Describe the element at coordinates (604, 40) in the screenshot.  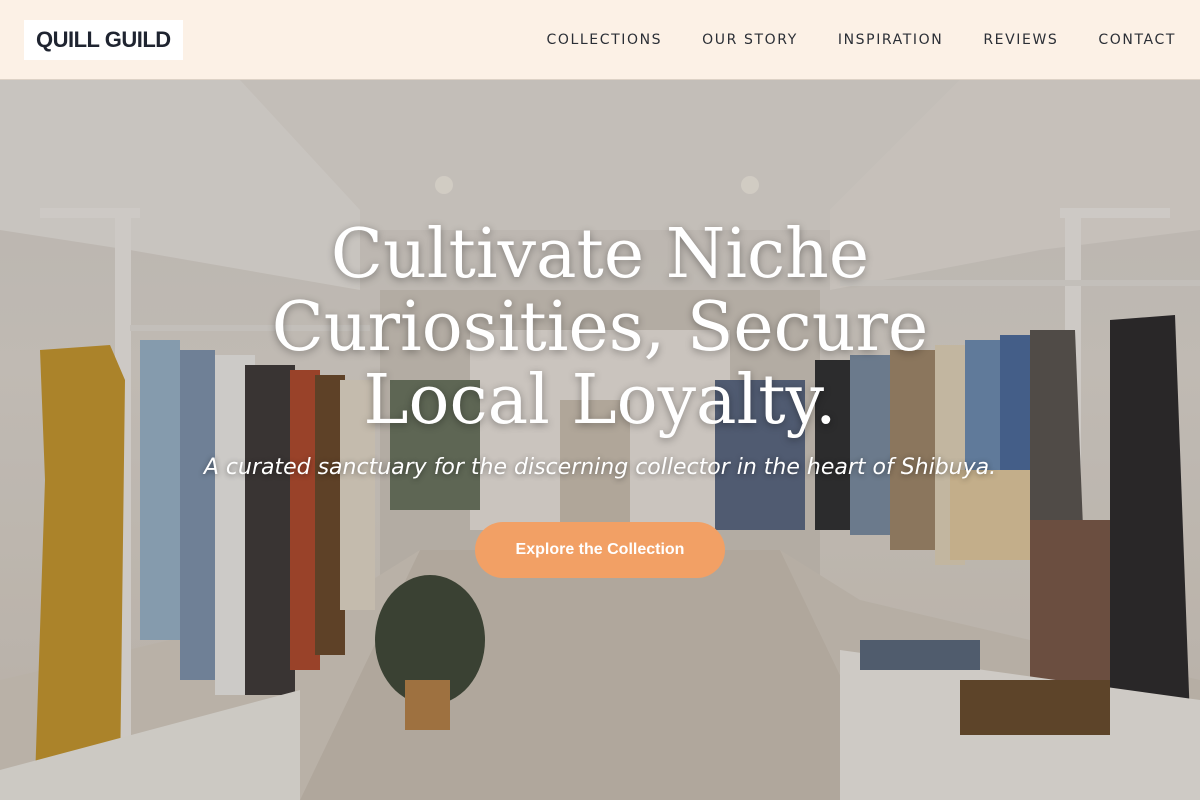
I see `nav-link-collections: COLLECTIONS` at that location.